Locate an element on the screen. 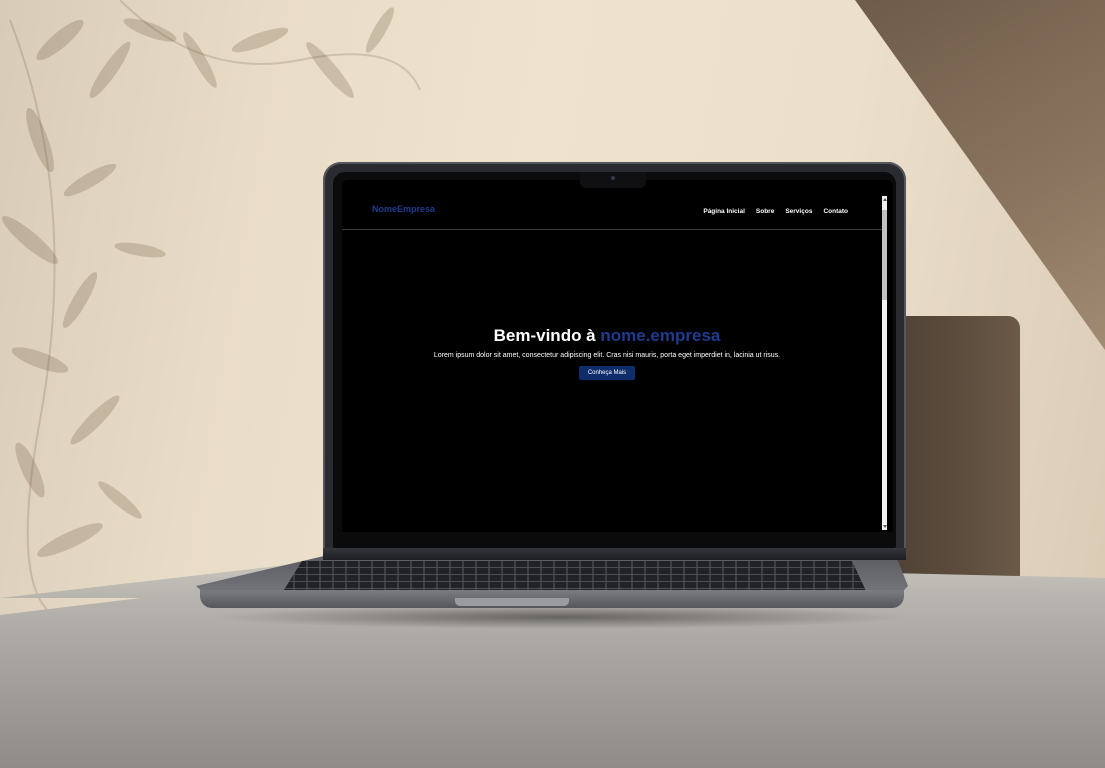 This screenshot has height=768, width=1105. camera-notch is located at coordinates (613, 180).